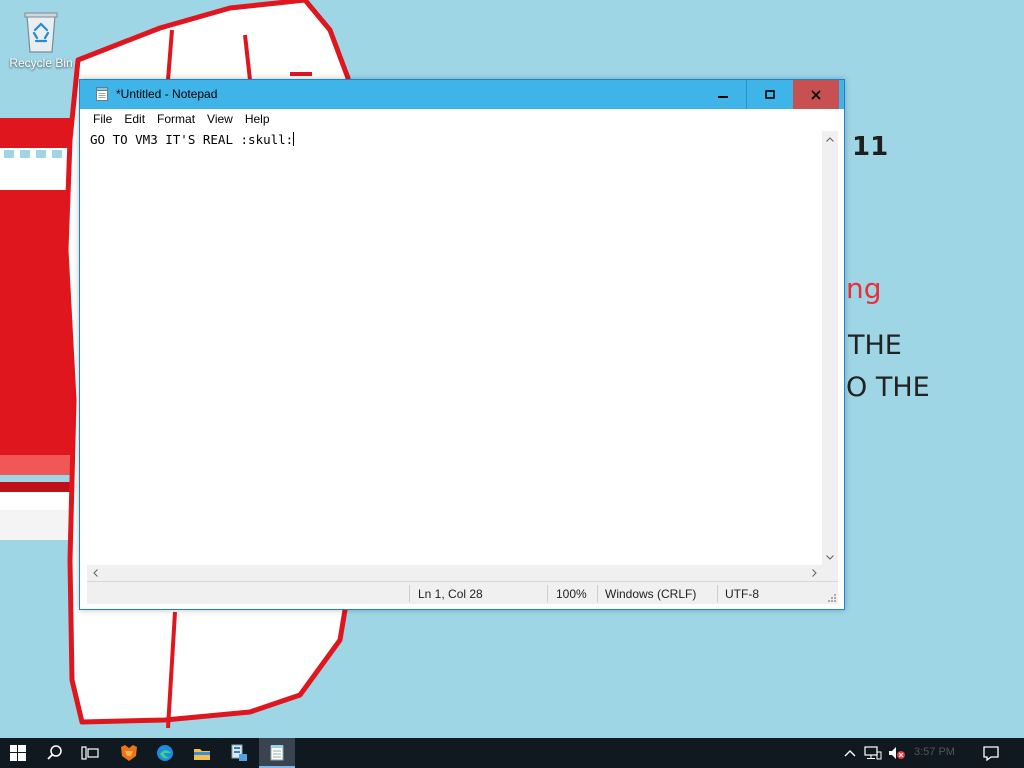 This screenshot has height=768, width=1024. I want to click on windows-start-icon, so click(18, 753).